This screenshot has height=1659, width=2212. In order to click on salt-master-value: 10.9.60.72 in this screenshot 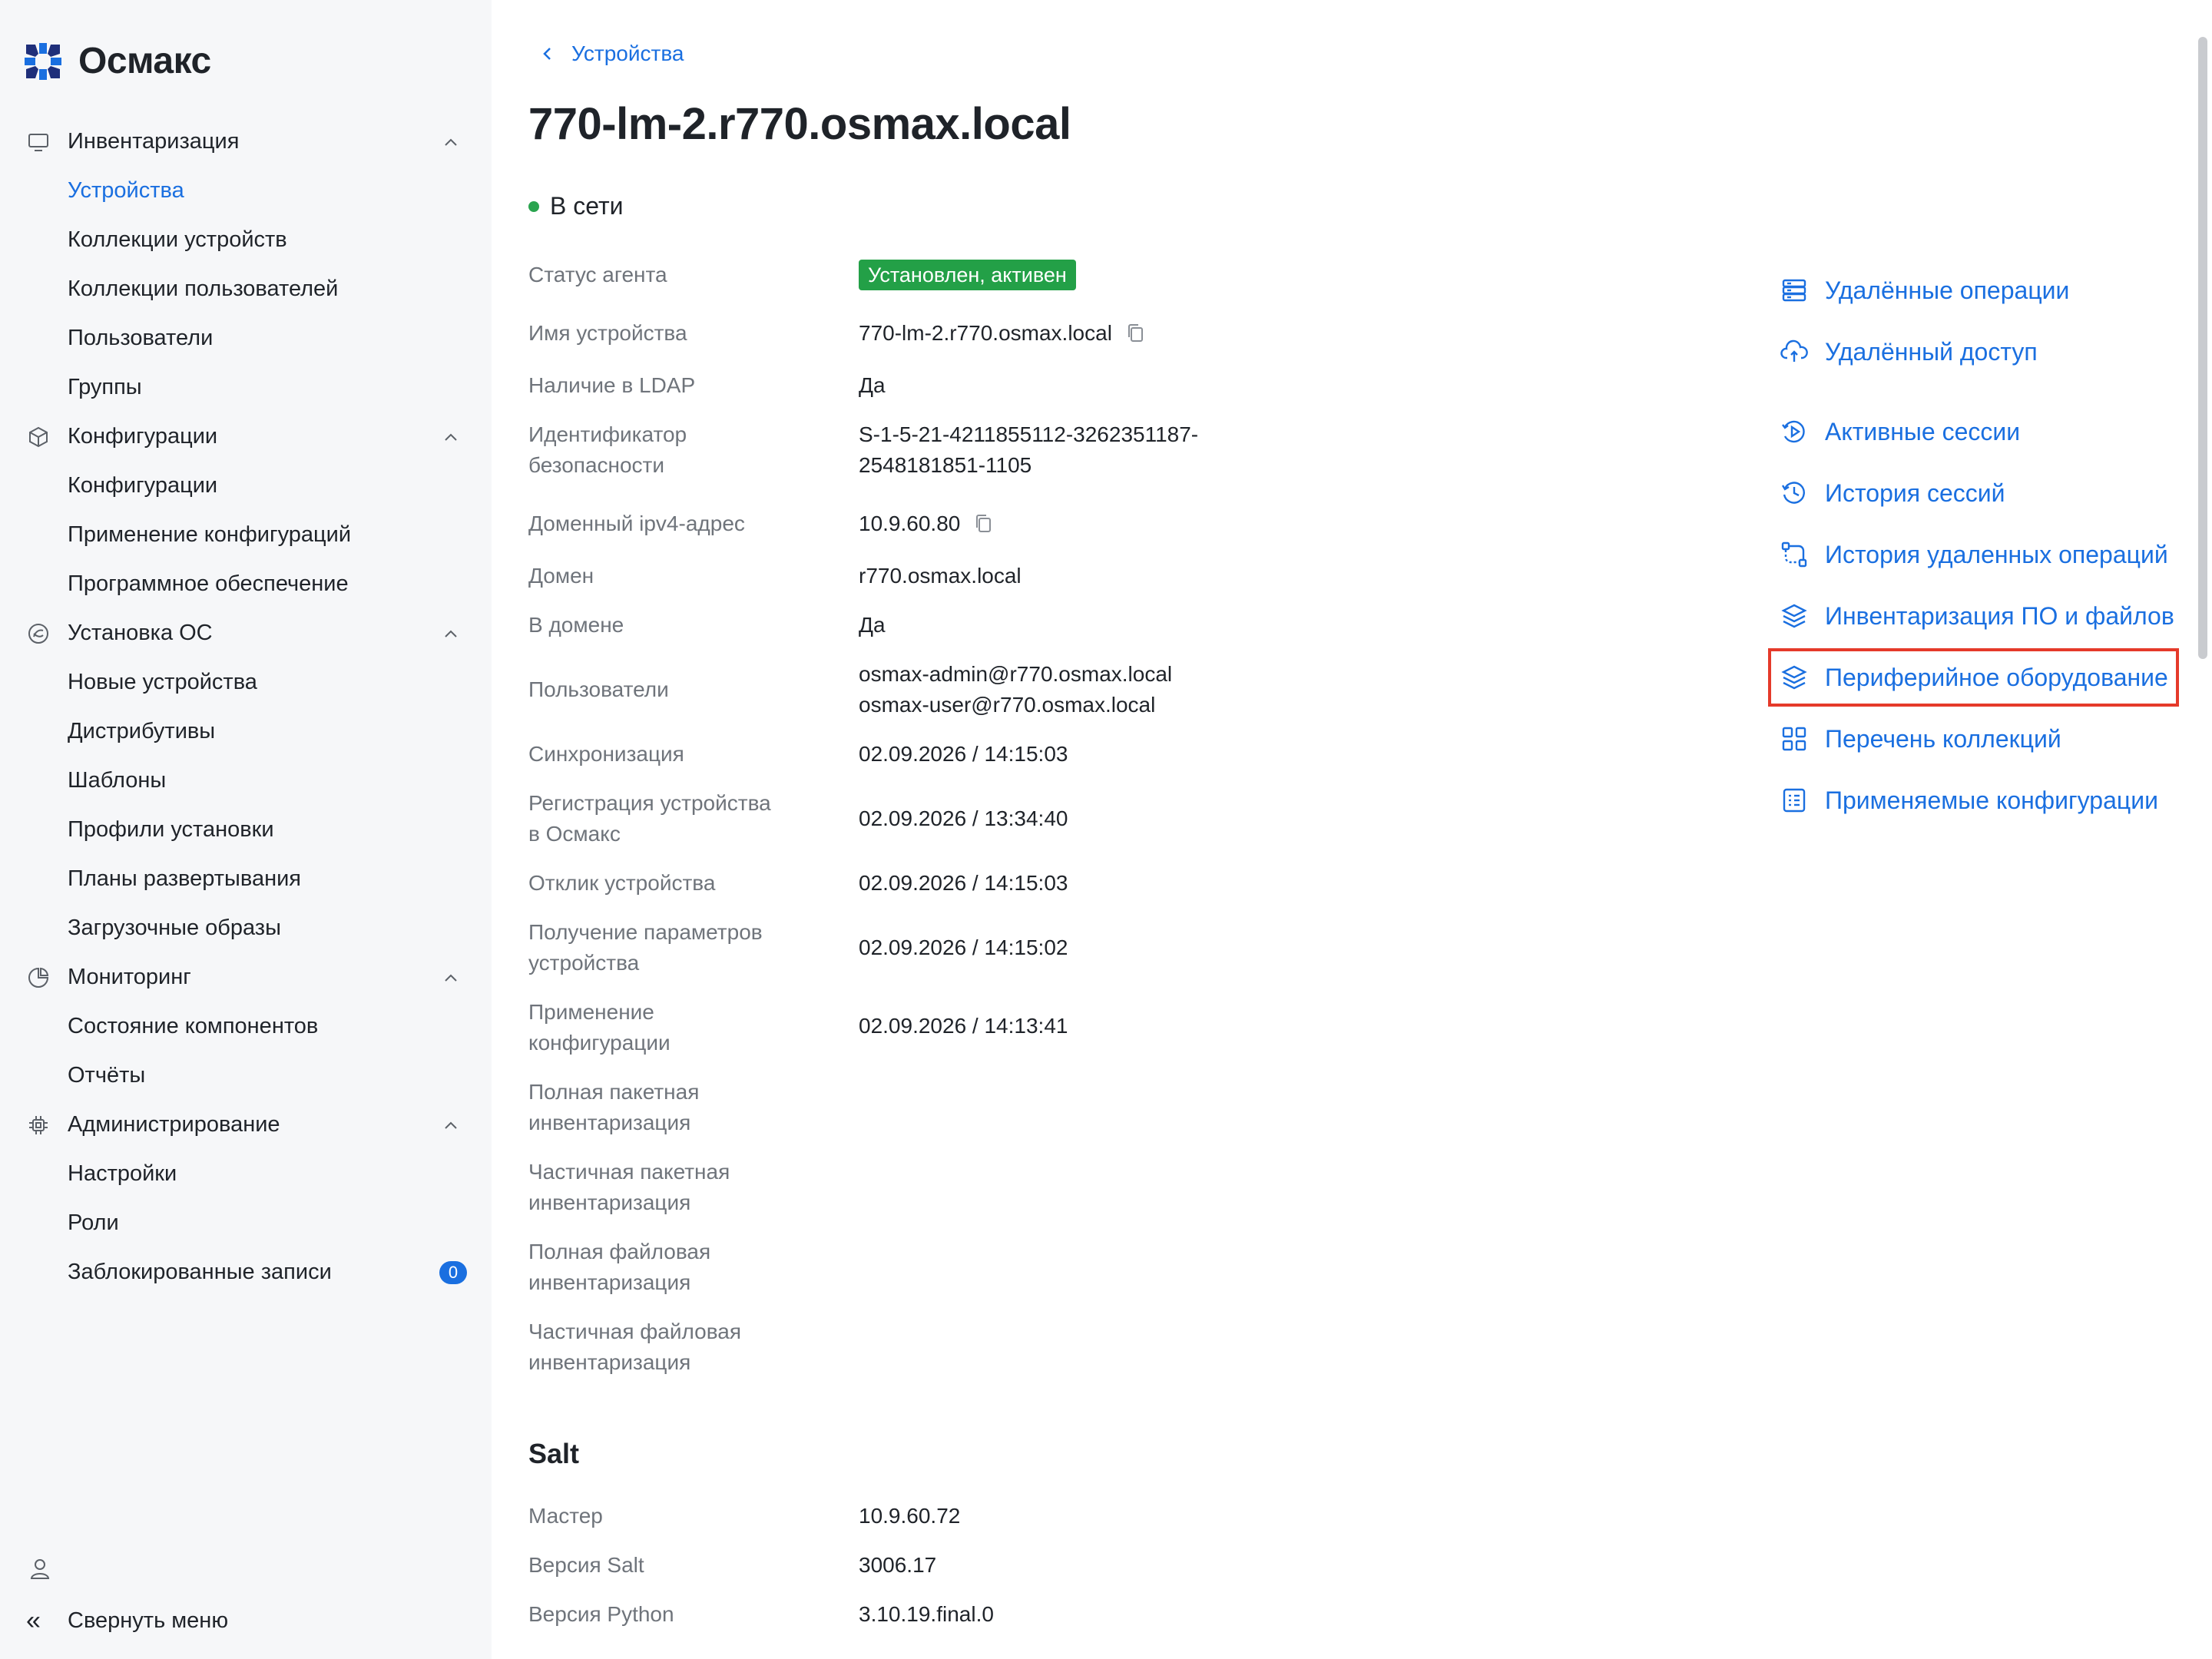, I will do `click(910, 1516)`.